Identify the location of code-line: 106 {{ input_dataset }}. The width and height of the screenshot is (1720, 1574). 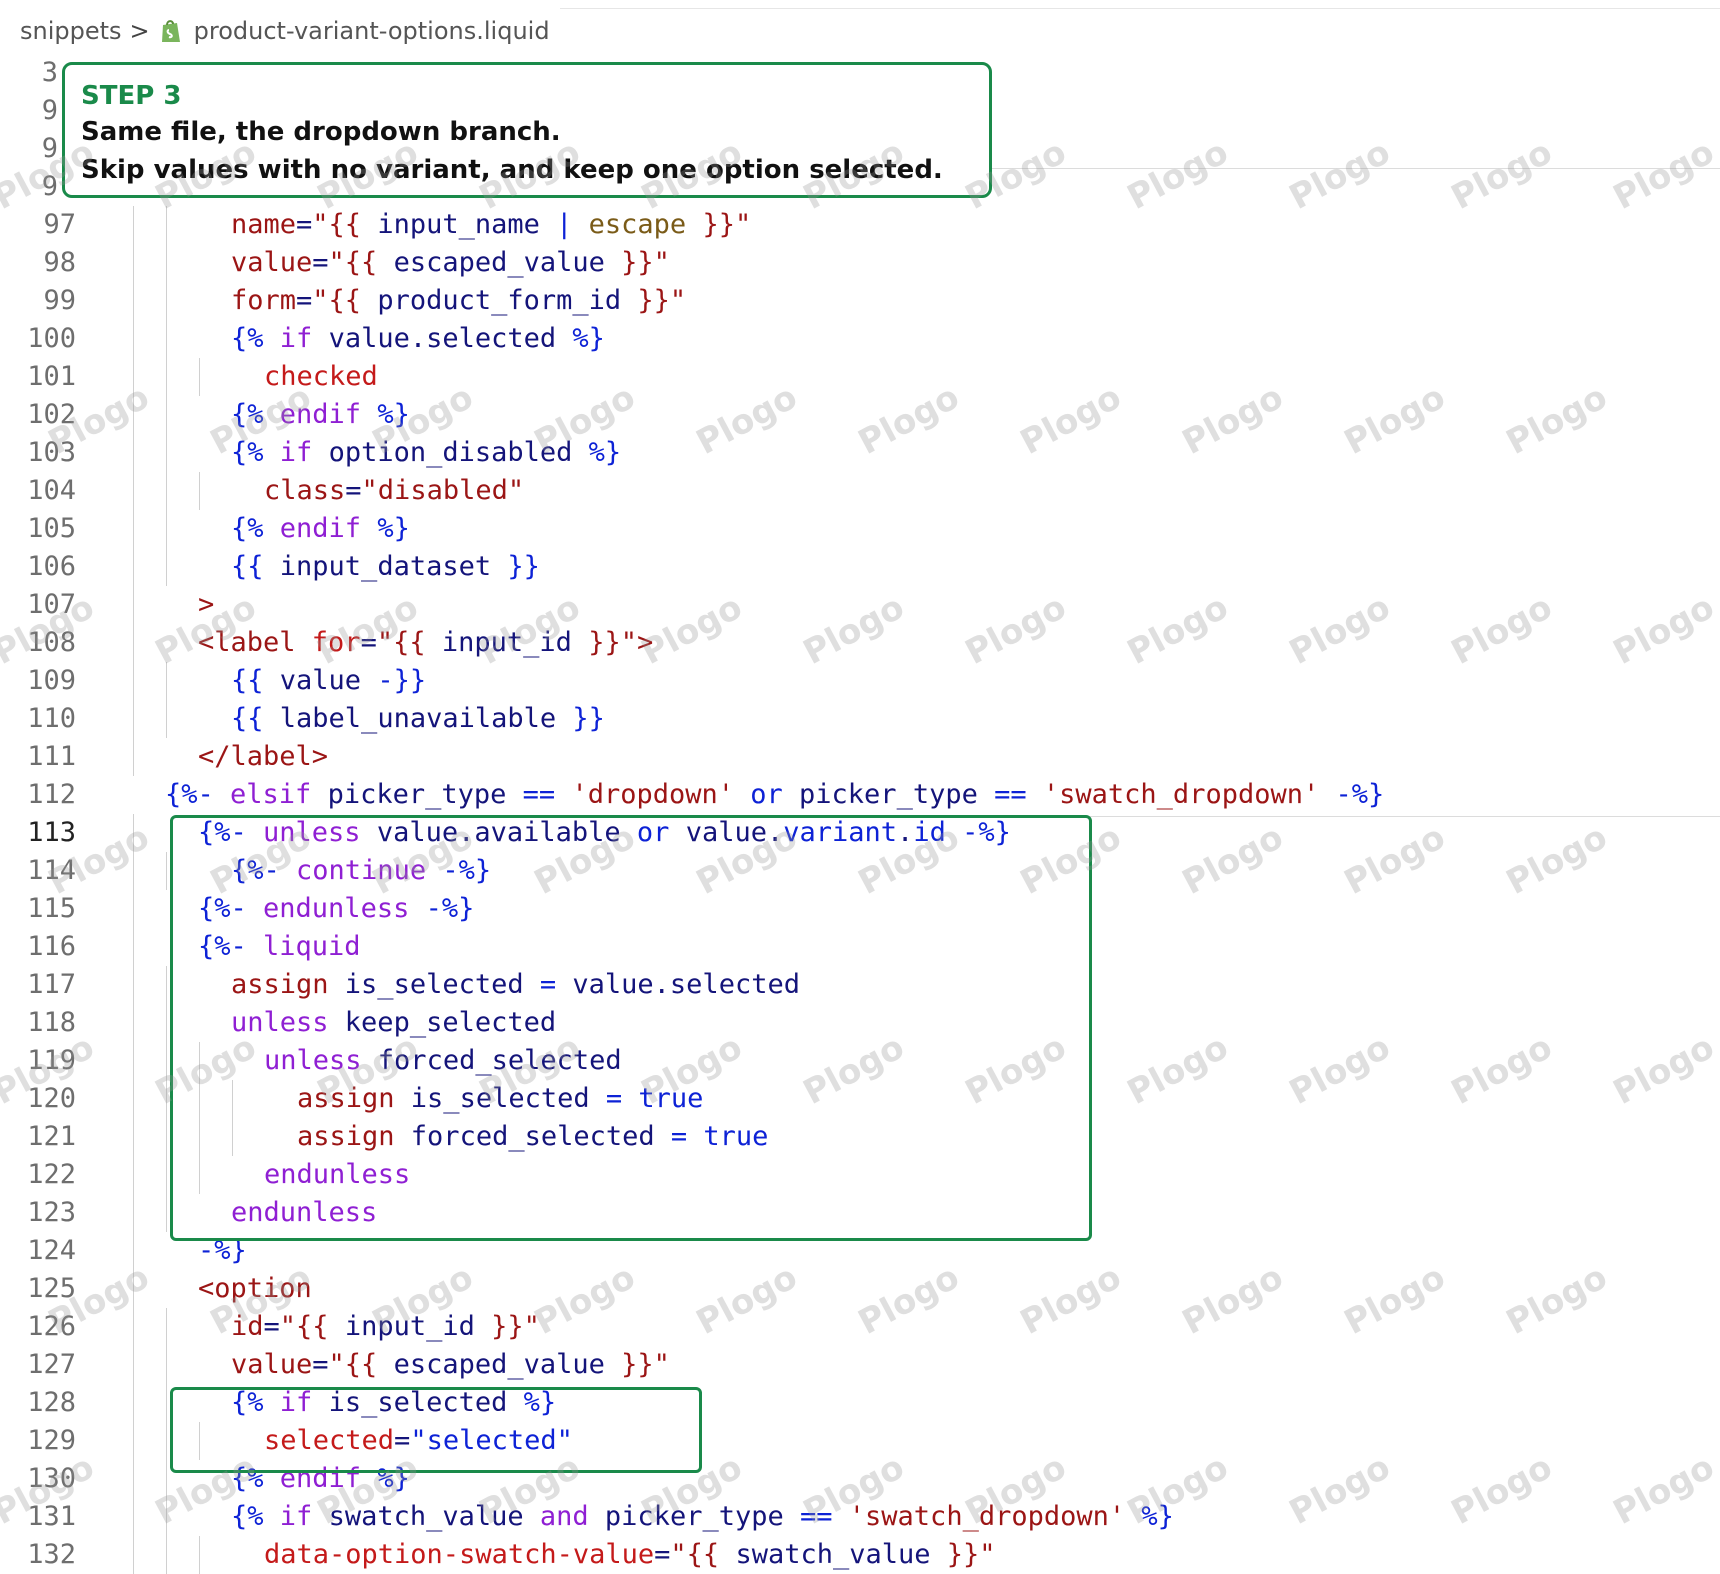
(860, 567).